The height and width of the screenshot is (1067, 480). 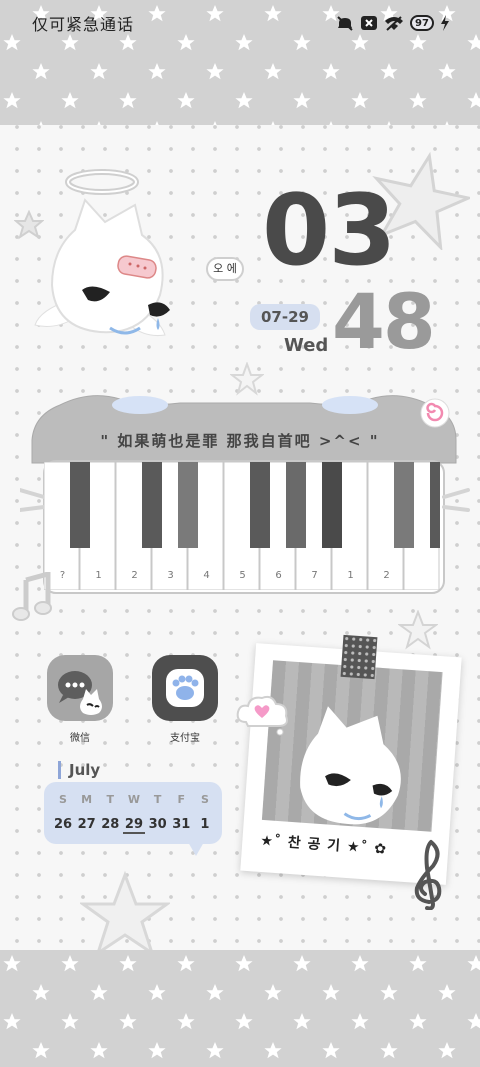 I want to click on wifi-icon, so click(x=394, y=23).